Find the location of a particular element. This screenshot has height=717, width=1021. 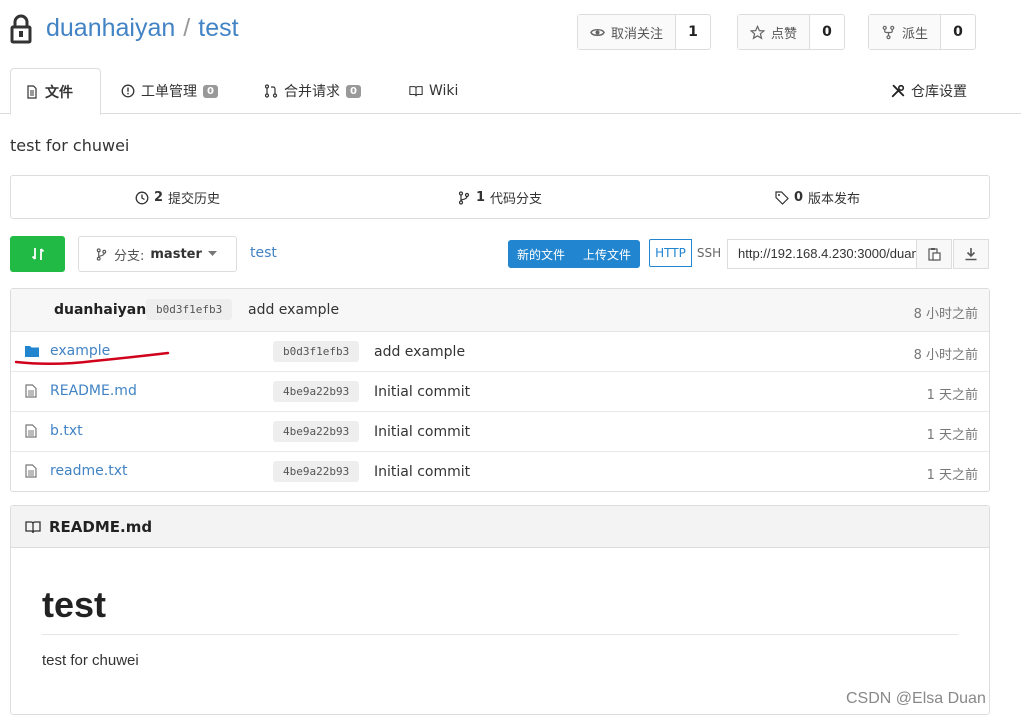

fork-button: 派生 is located at coordinates (905, 32).